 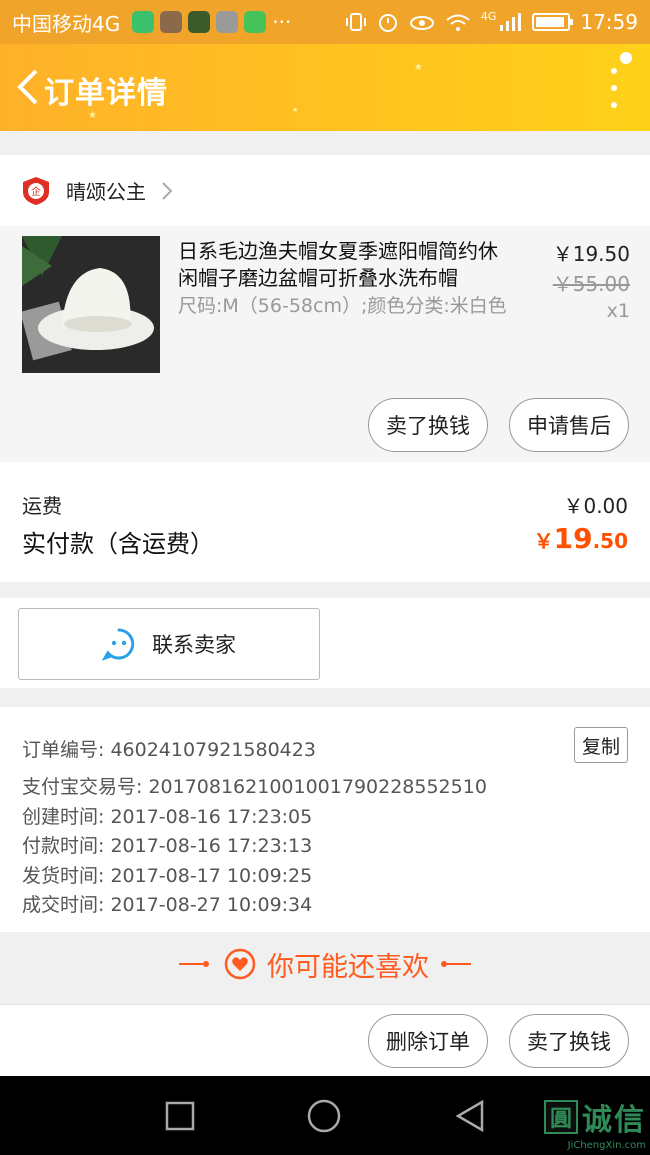 What do you see at coordinates (561, 1117) in the screenshot?
I see `watermark-box: 圓` at bounding box center [561, 1117].